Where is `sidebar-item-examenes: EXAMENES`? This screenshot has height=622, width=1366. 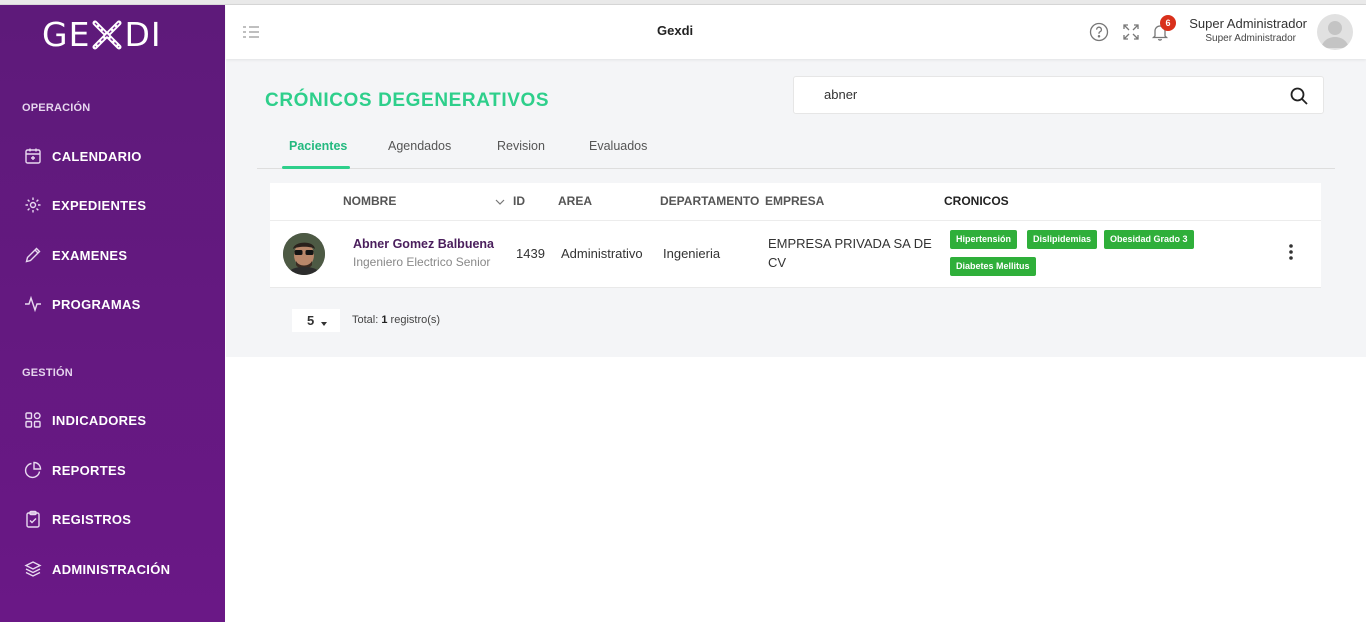
sidebar-item-examenes: EXAMENES is located at coordinates (75, 255).